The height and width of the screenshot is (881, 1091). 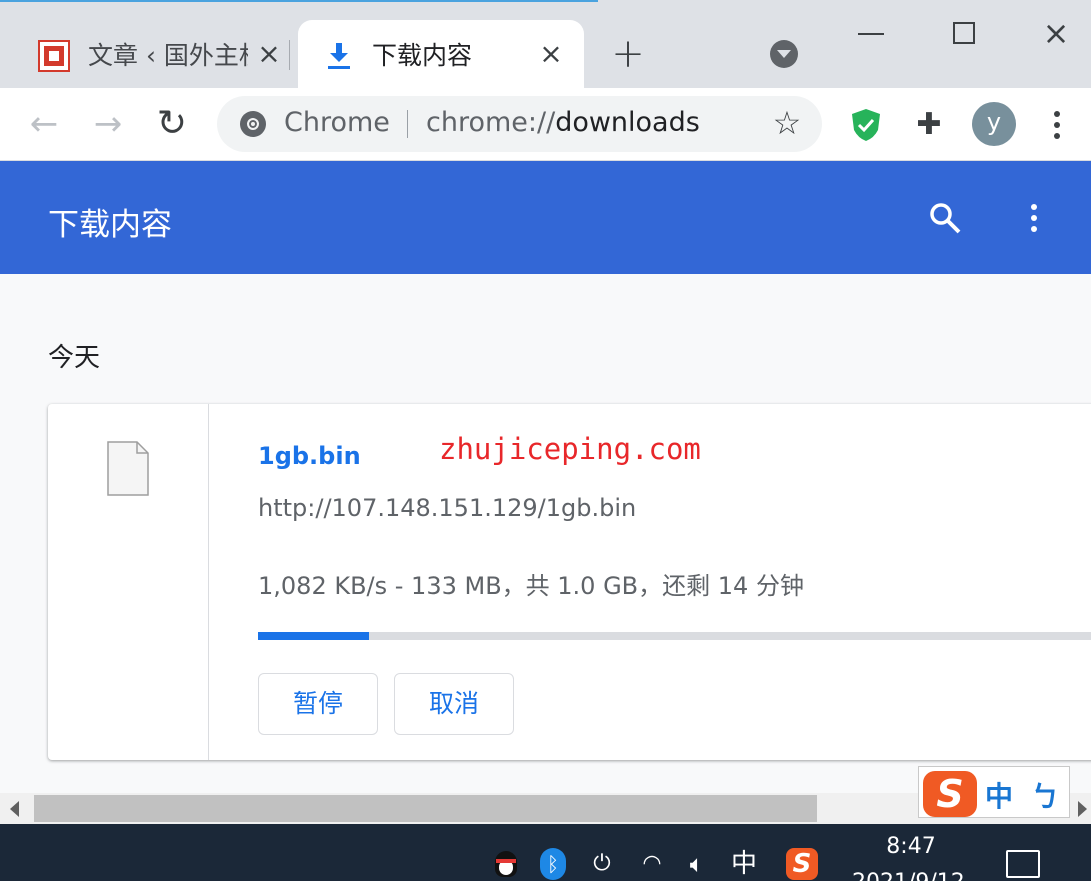 I want to click on file-source-url: http://107.148.151.129/1gb.bin, so click(x=447, y=508).